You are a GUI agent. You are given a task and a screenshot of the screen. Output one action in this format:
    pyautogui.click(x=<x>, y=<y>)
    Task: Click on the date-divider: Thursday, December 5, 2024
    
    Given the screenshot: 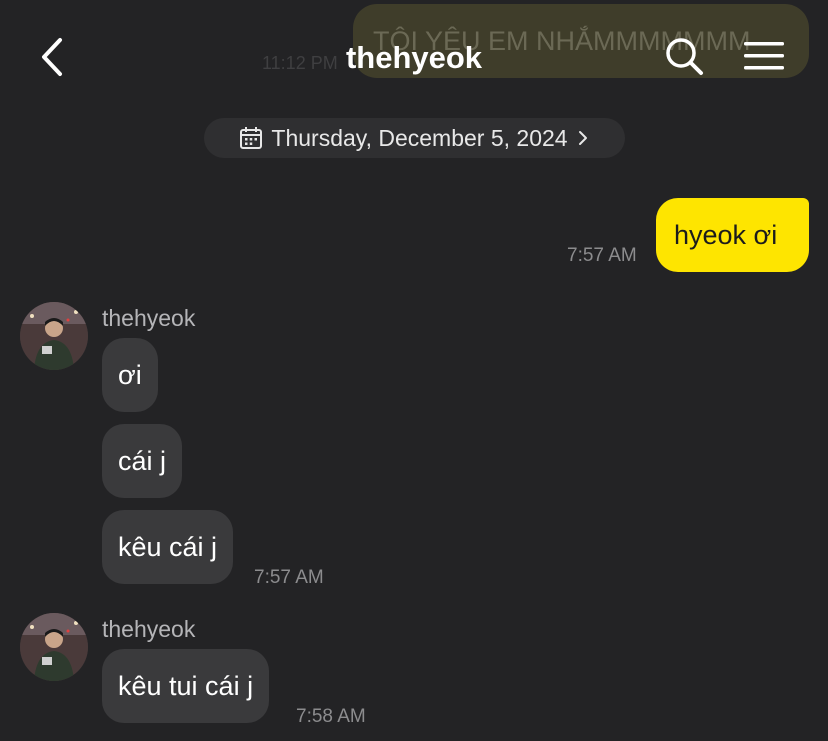 What is the action you would take?
    pyautogui.click(x=414, y=138)
    